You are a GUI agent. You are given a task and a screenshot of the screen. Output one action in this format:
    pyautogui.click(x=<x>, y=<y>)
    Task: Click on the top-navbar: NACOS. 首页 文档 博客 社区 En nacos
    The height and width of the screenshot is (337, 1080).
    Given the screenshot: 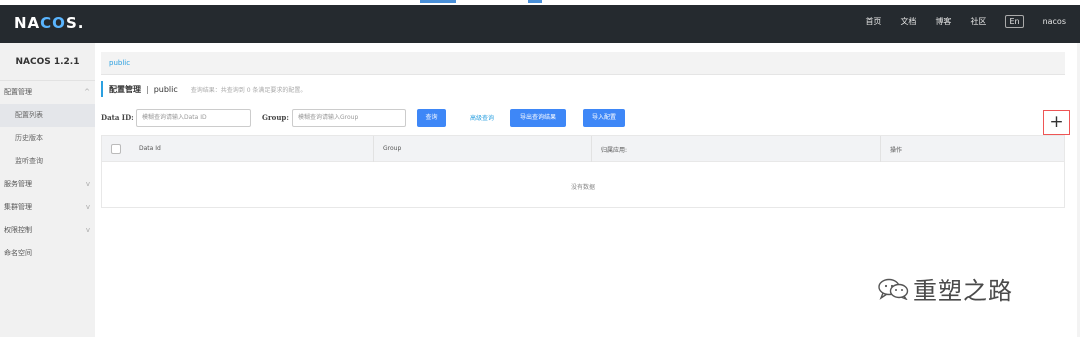 What is the action you would take?
    pyautogui.click(x=540, y=24)
    